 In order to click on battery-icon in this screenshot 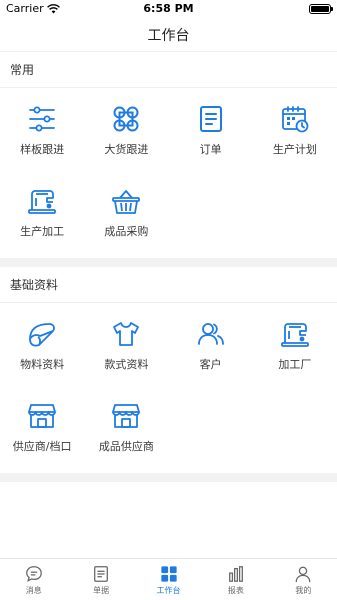, I will do `click(321, 9)`.